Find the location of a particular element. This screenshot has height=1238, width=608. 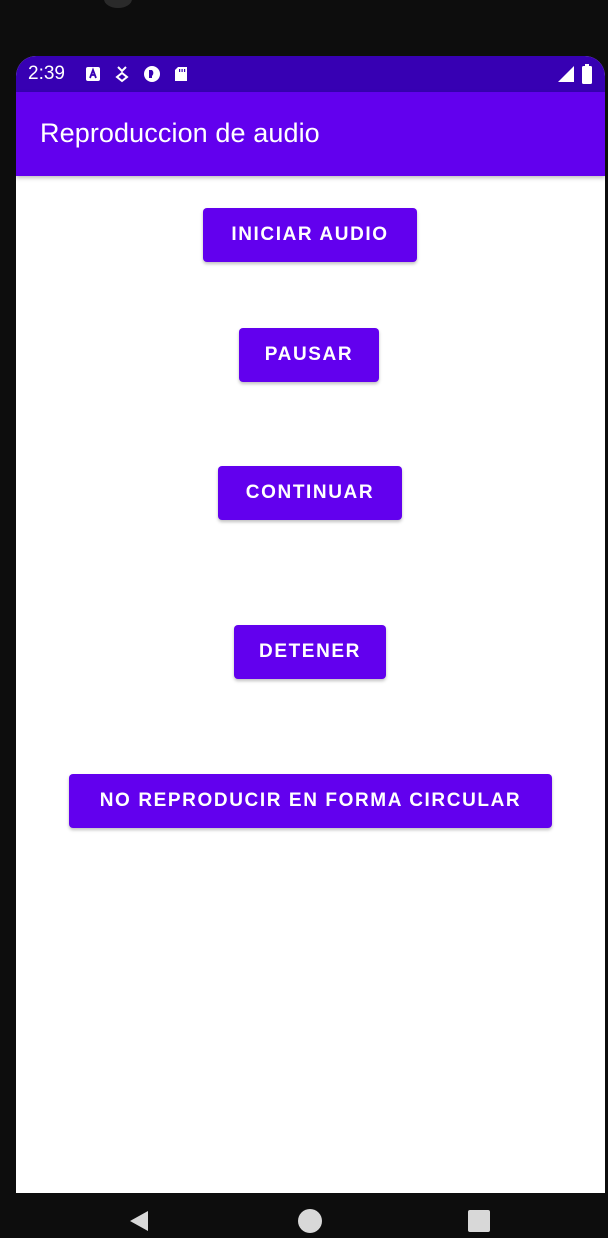

continuar-button: CONTINUAR is located at coordinates (310, 493).